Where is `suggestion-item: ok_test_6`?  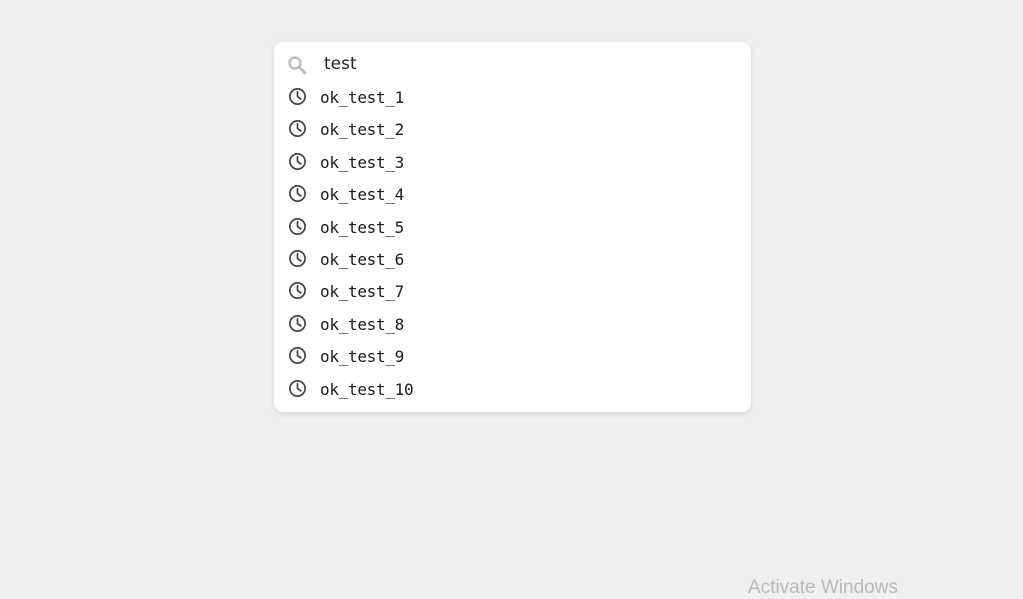
suggestion-item: ok_test_6 is located at coordinates (512, 258).